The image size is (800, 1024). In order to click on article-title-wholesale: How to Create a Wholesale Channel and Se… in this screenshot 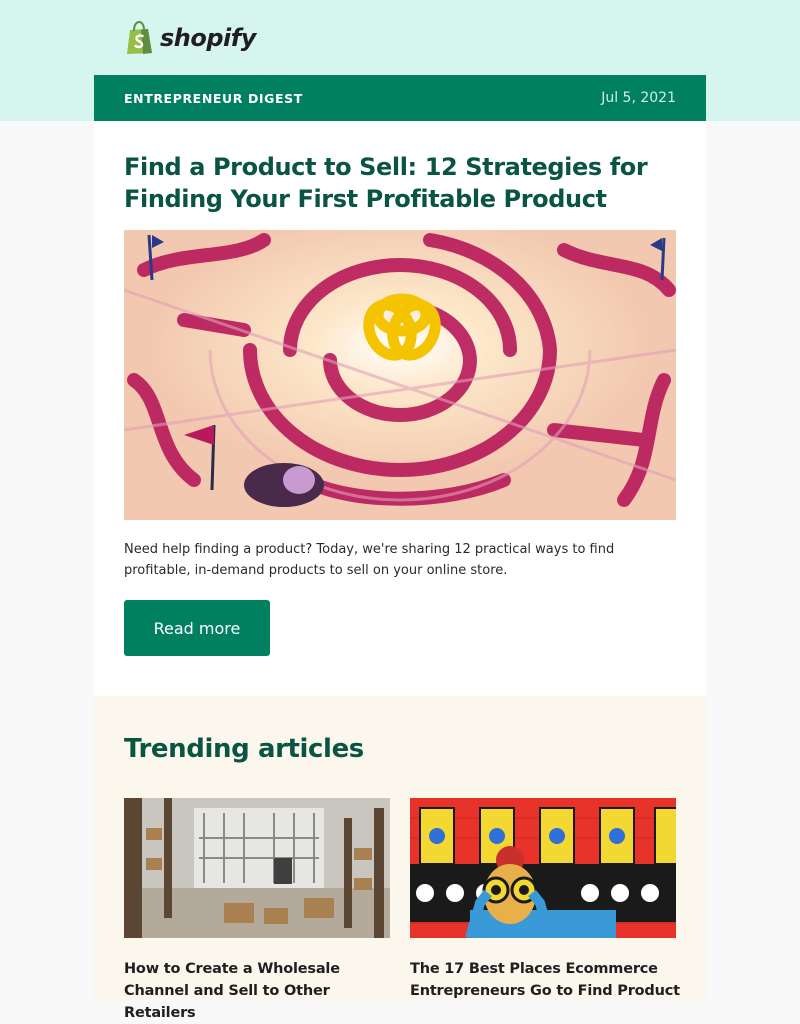, I will do `click(264, 991)`.